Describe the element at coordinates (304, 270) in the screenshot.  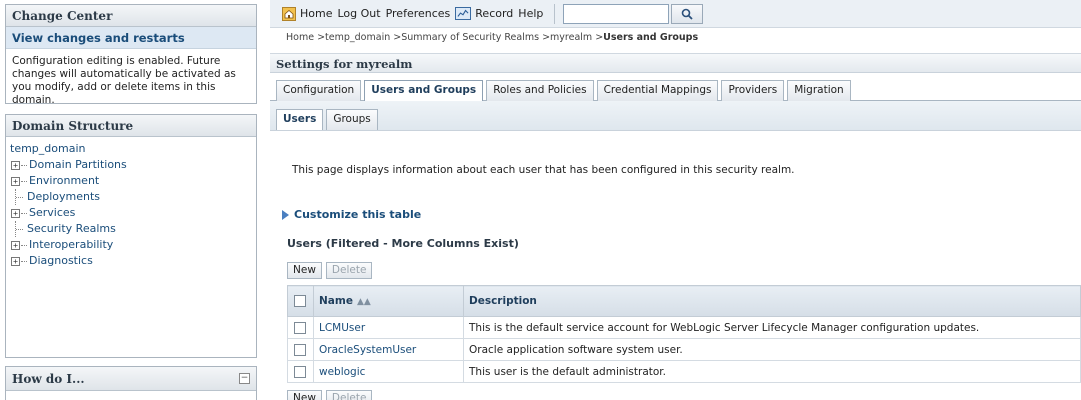
I see `new-button: New` at that location.